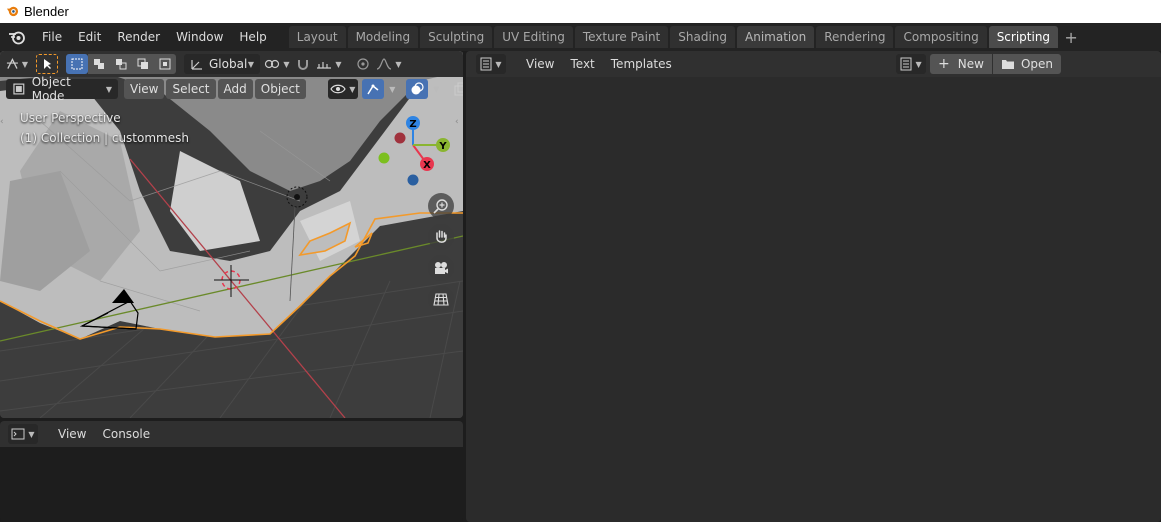  What do you see at coordinates (391, 89) in the screenshot?
I see `gizmo-options-icon: ▼` at bounding box center [391, 89].